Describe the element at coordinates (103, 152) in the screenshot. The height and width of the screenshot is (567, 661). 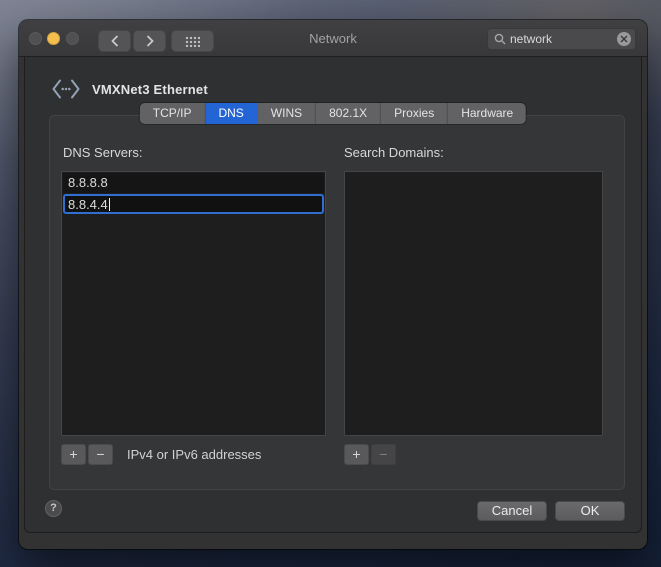
I see `dns-servers-label: DNS Servers:` at that location.